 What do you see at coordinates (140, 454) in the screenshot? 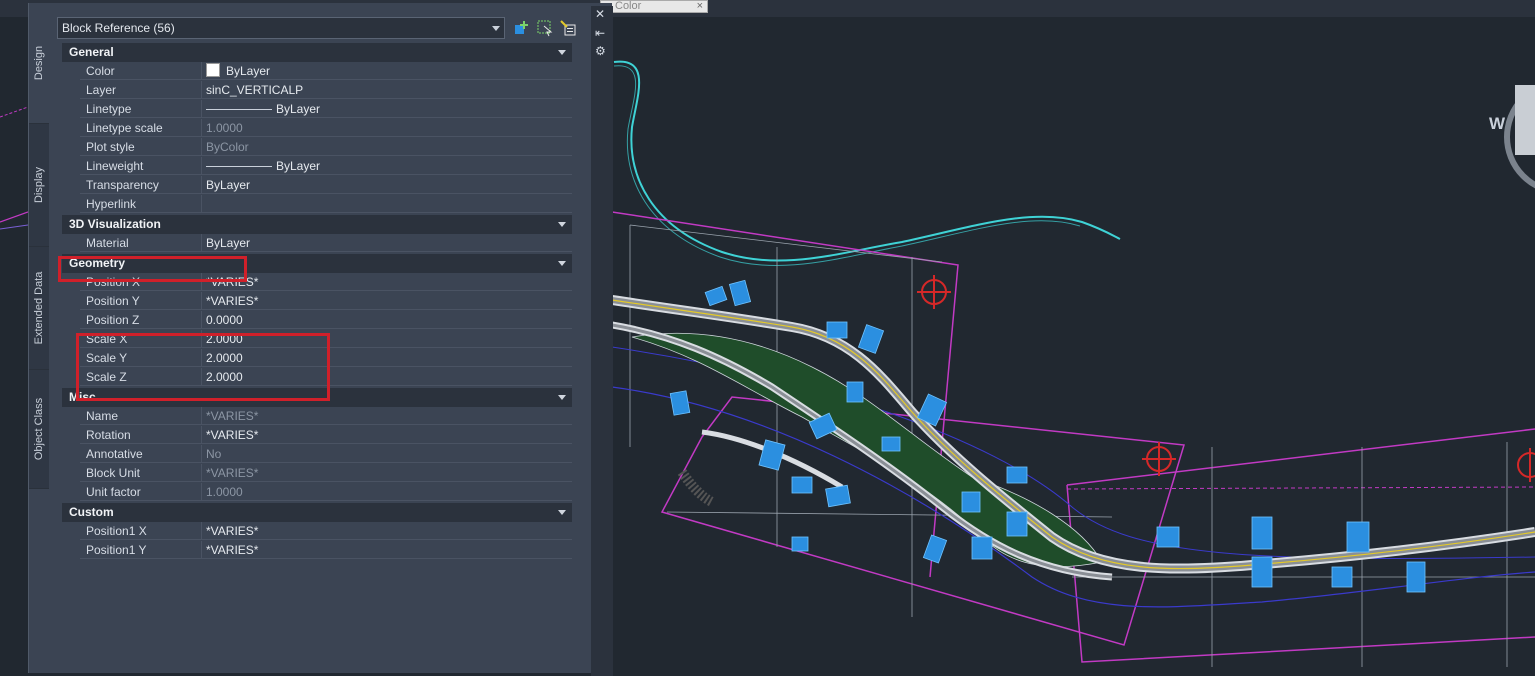
I see `property-name: Annotative` at bounding box center [140, 454].